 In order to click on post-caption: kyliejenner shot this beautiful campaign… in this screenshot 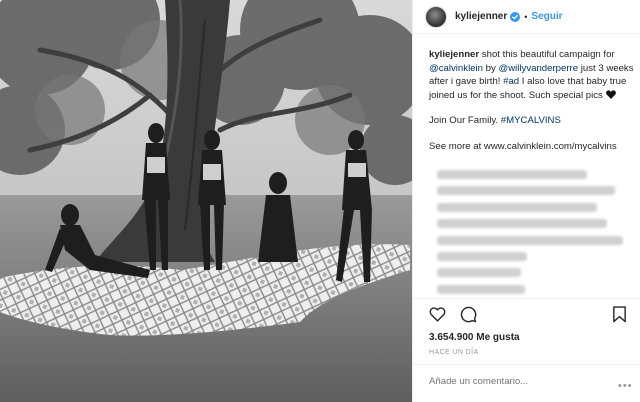, I will do `click(531, 107)`.